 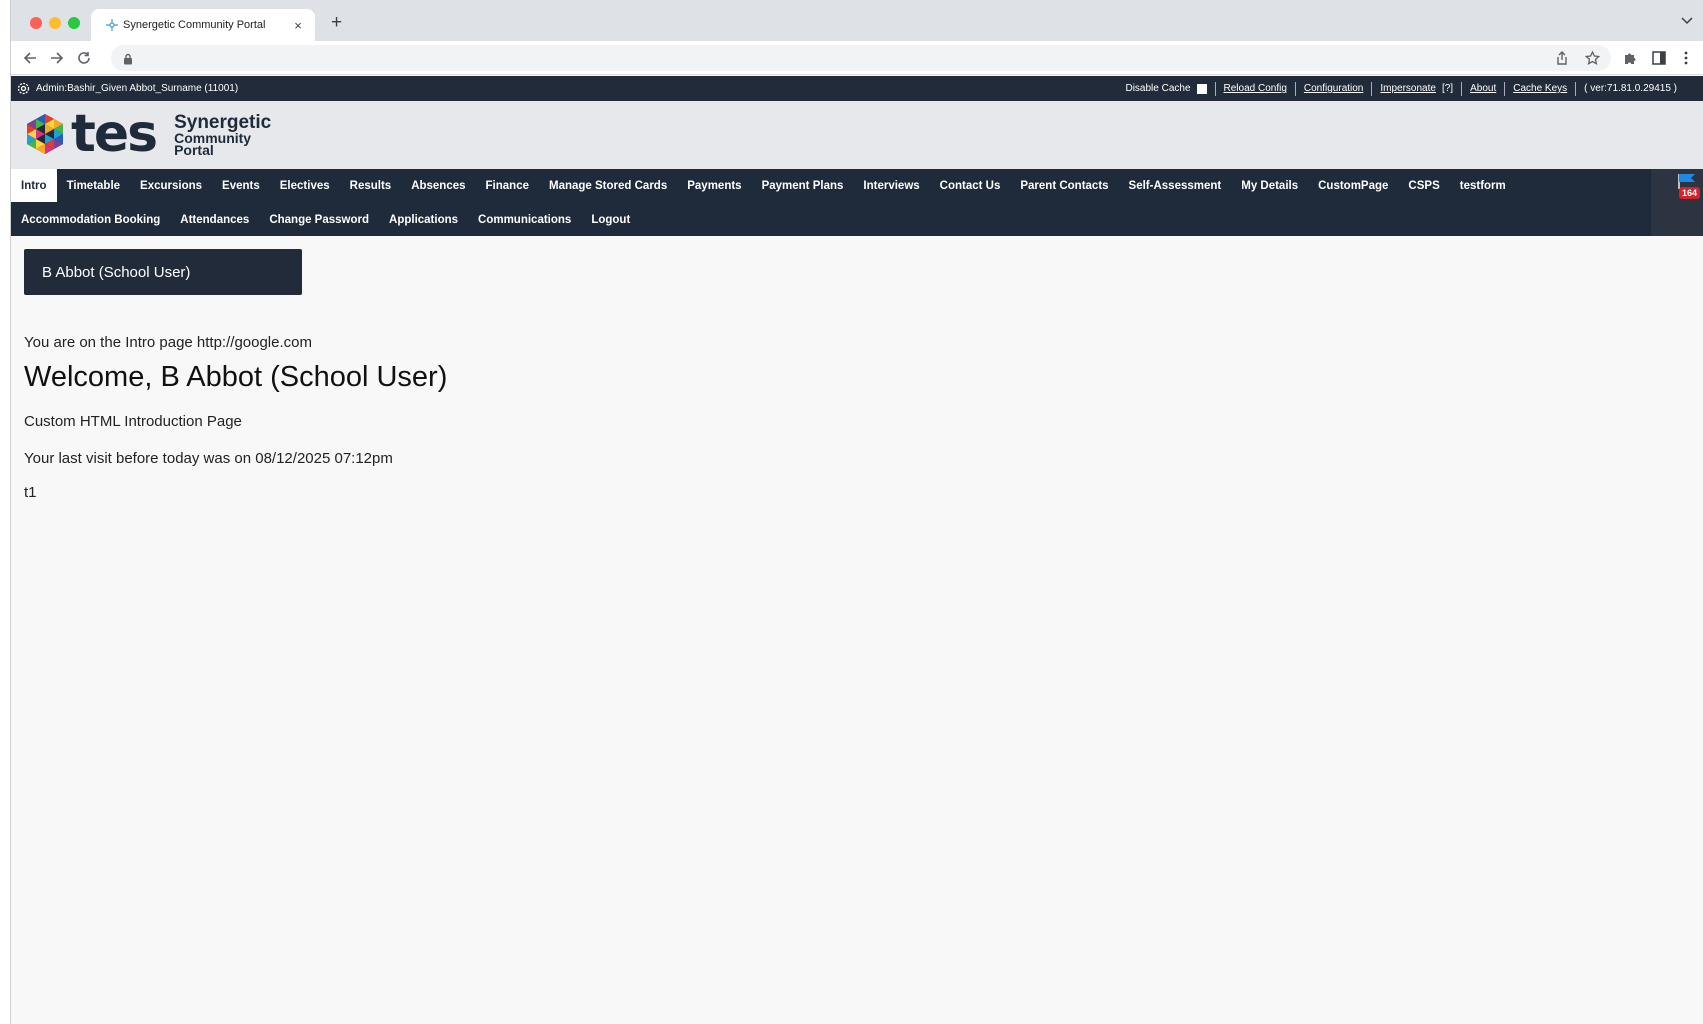 I want to click on nav-item-payments: Payments, so click(x=714, y=185).